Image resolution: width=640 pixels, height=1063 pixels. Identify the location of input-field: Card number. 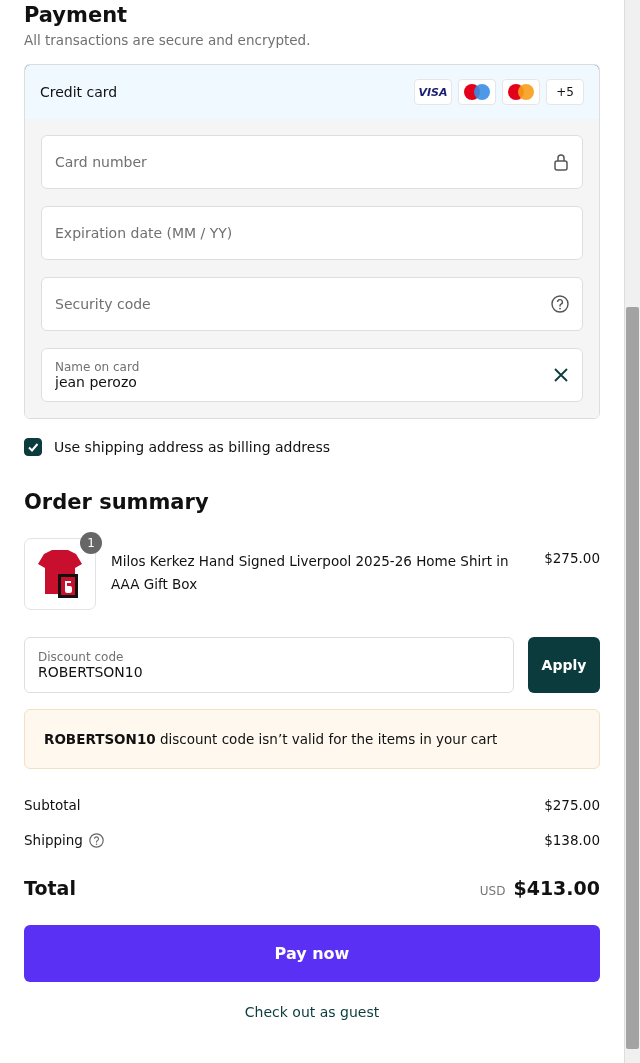
(312, 162).